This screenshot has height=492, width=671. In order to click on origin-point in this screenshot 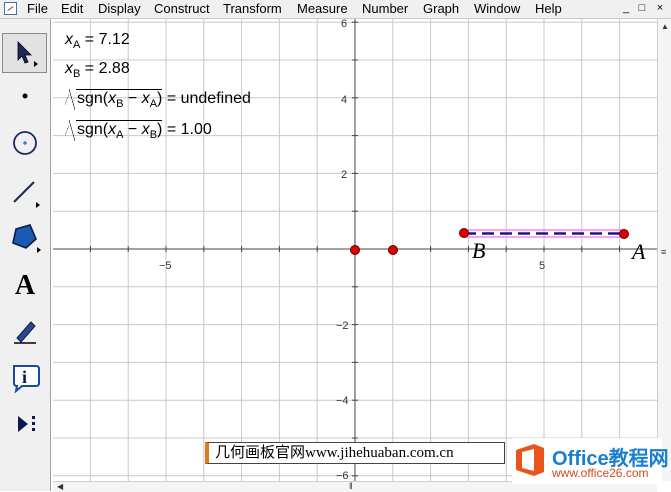, I will do `click(355, 250)`.